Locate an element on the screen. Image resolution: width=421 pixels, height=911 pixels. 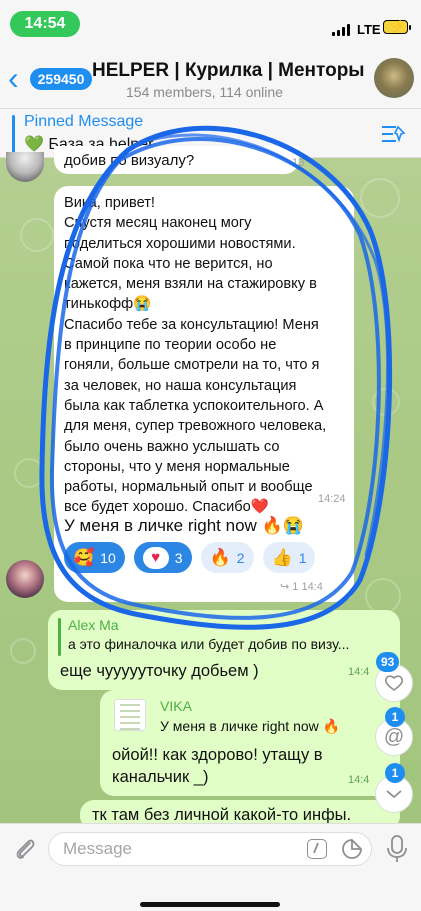
at-sign-icon: @ is located at coordinates (394, 736).